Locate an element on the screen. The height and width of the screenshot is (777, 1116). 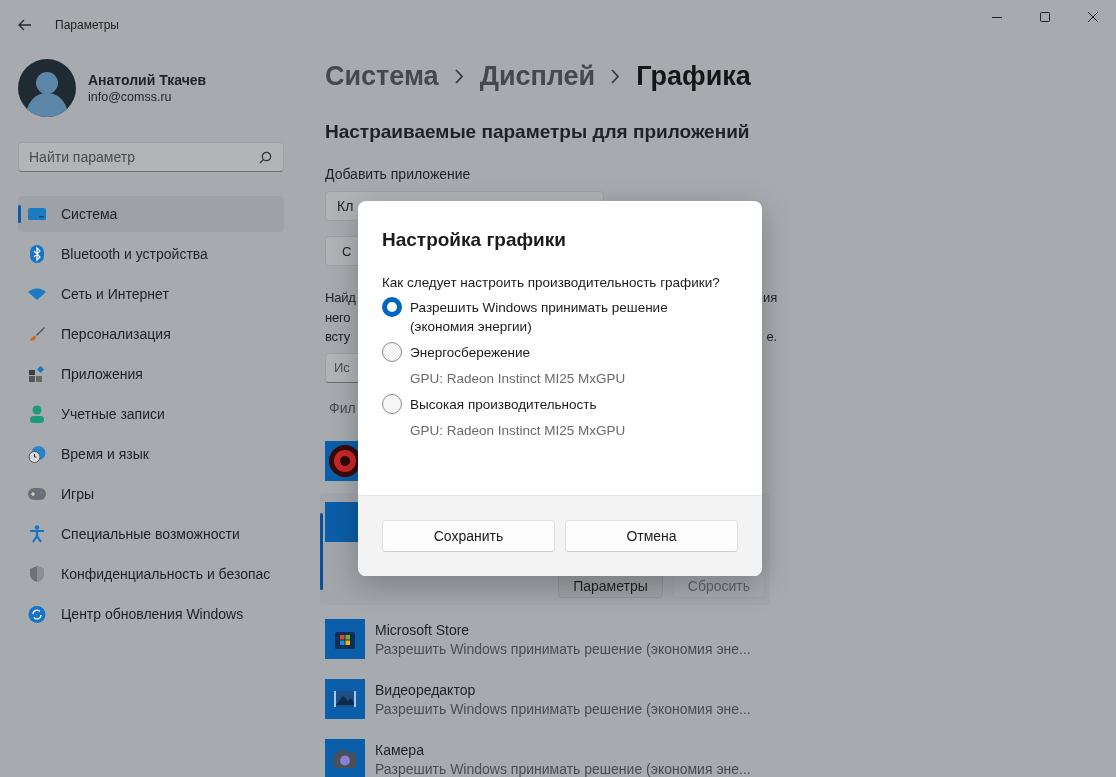
minimize-icon is located at coordinates (997, 17).